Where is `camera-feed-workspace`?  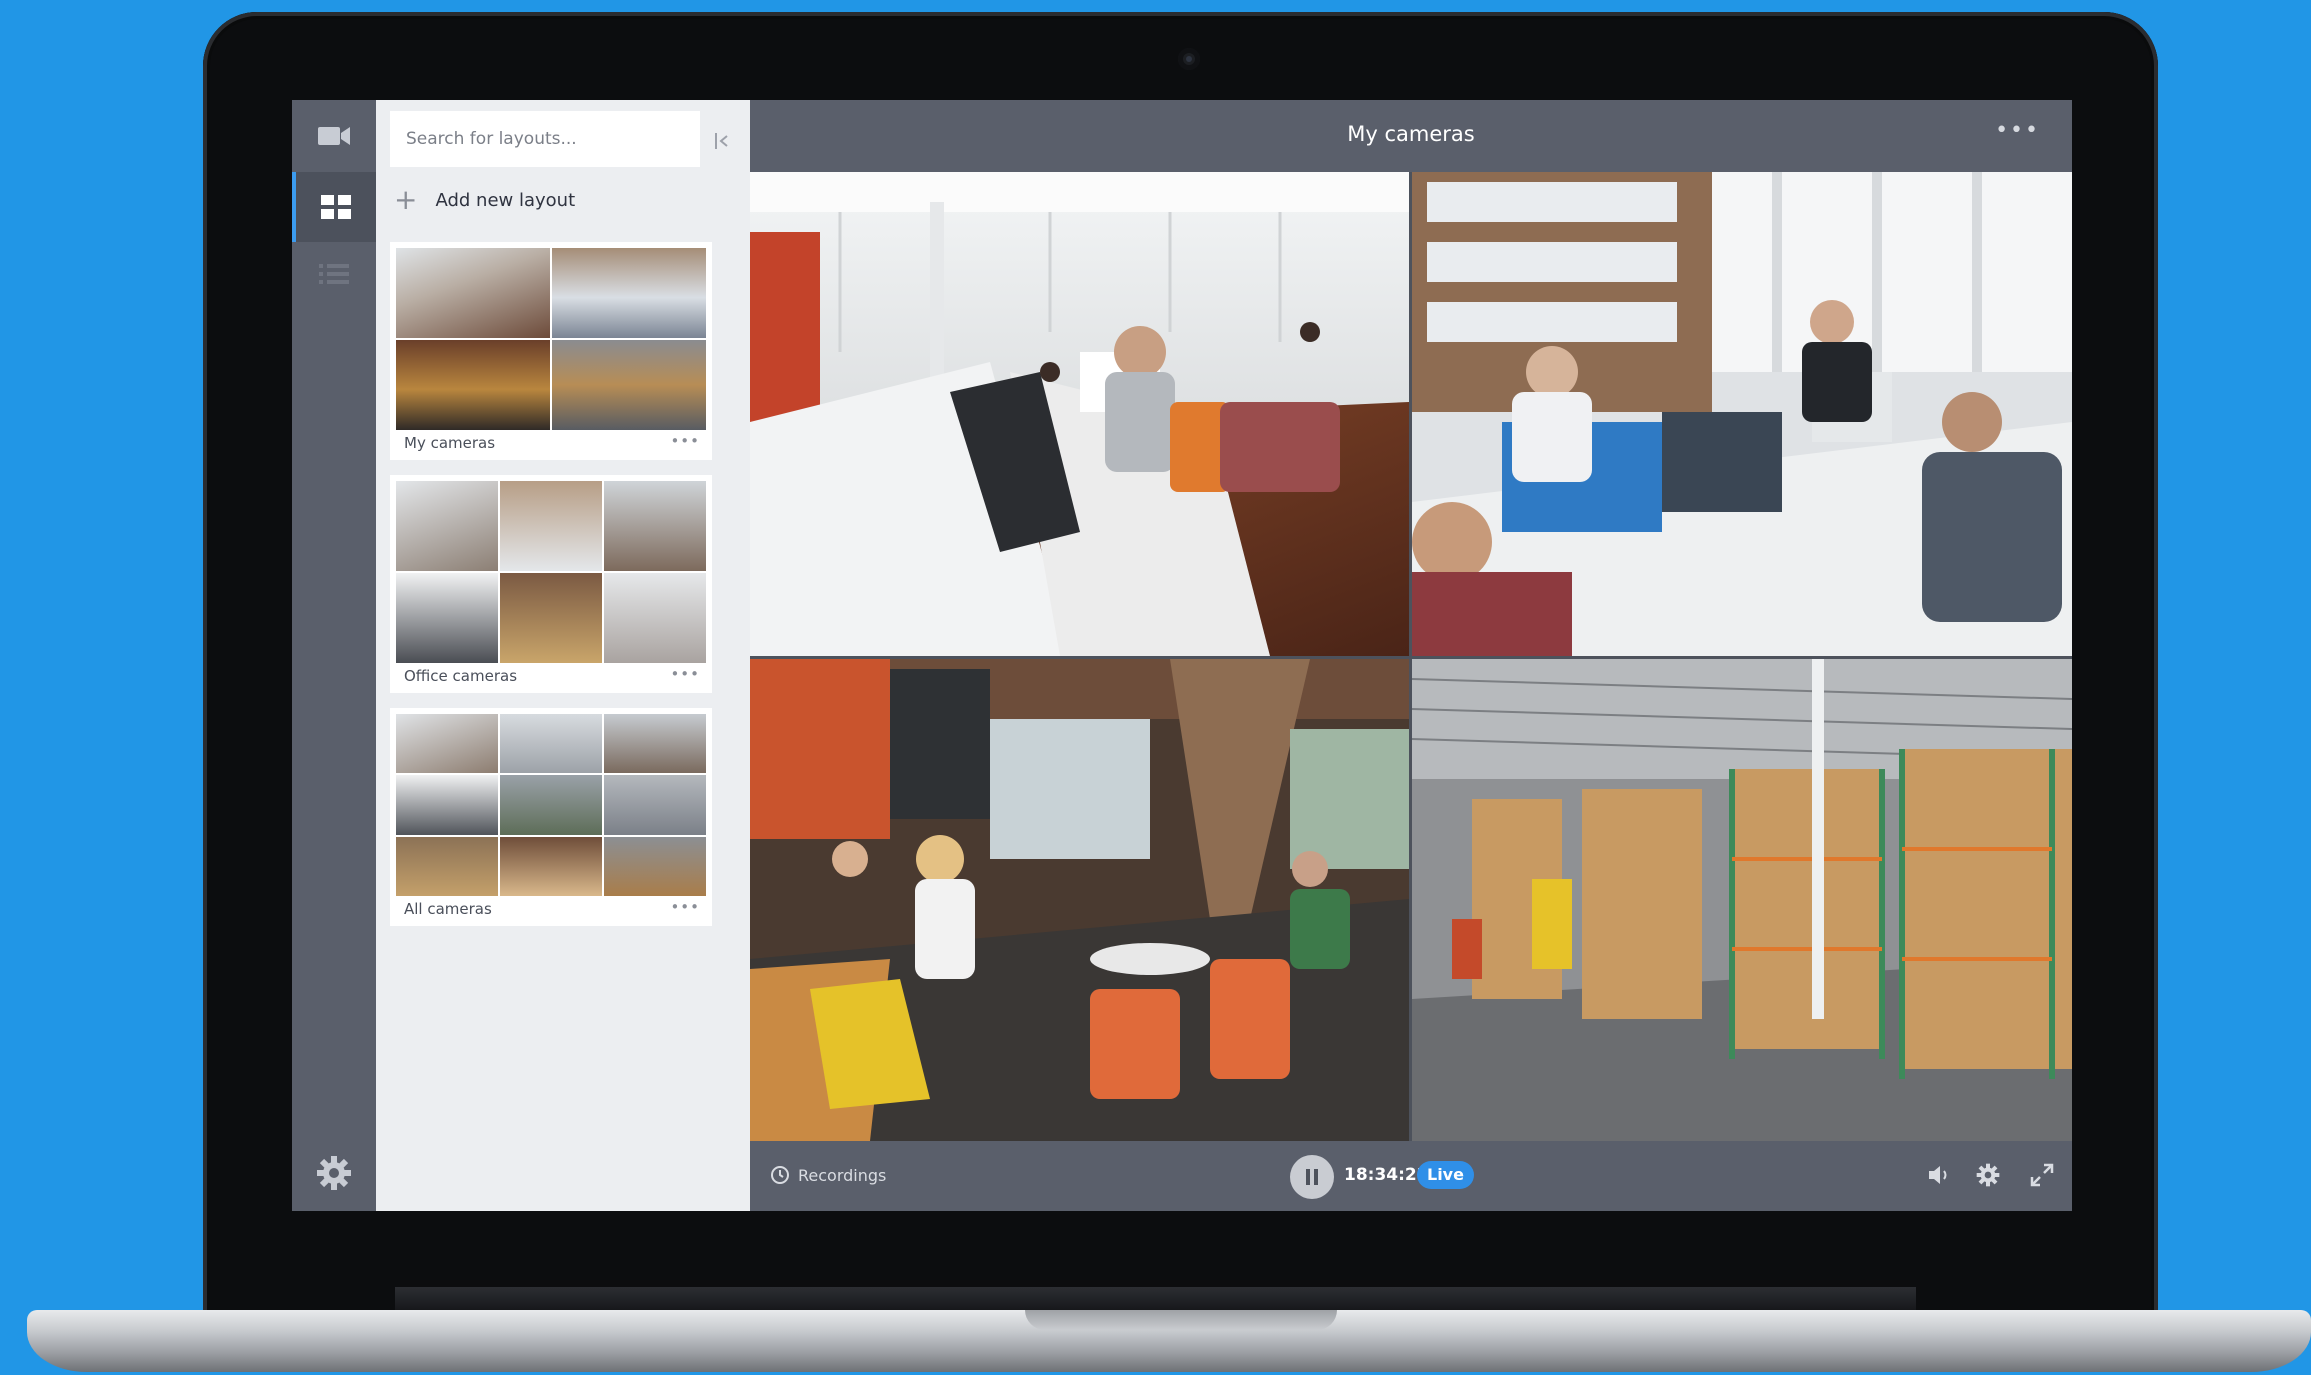 camera-feed-workspace is located at coordinates (1742, 414).